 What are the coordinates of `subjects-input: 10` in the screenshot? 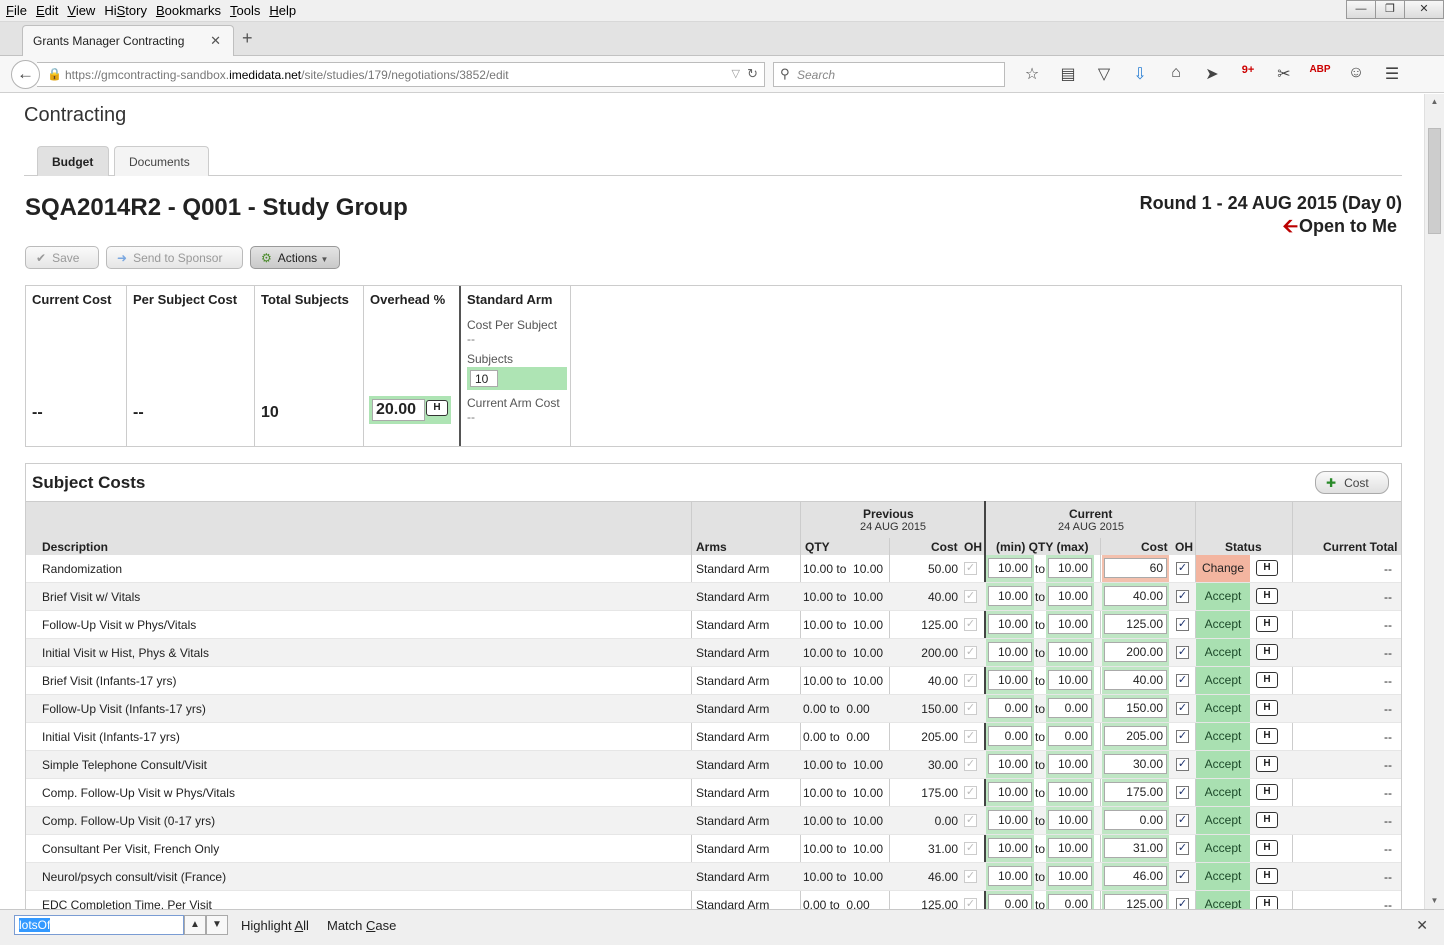 It's located at (484, 378).